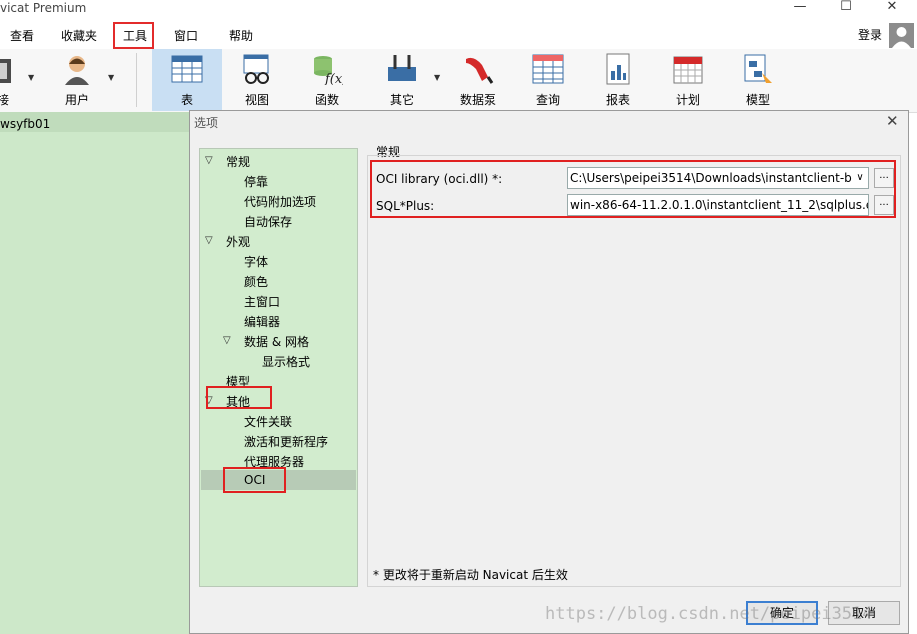 The image size is (917, 634). I want to click on tree-item-editor: 编辑器, so click(262, 321).